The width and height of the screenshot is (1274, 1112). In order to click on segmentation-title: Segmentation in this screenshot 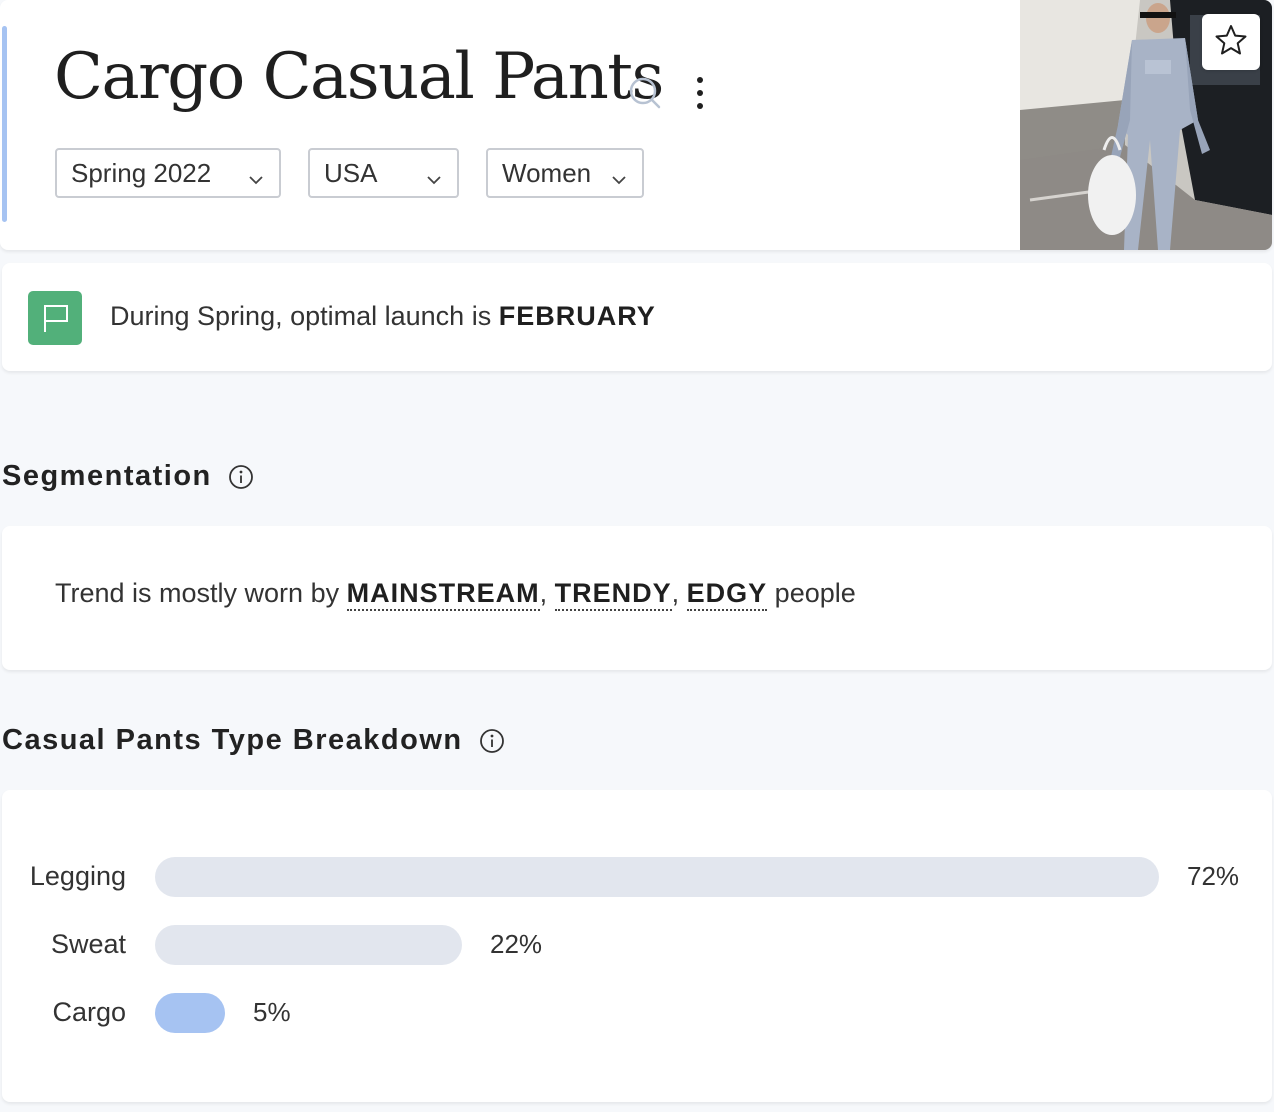, I will do `click(128, 476)`.